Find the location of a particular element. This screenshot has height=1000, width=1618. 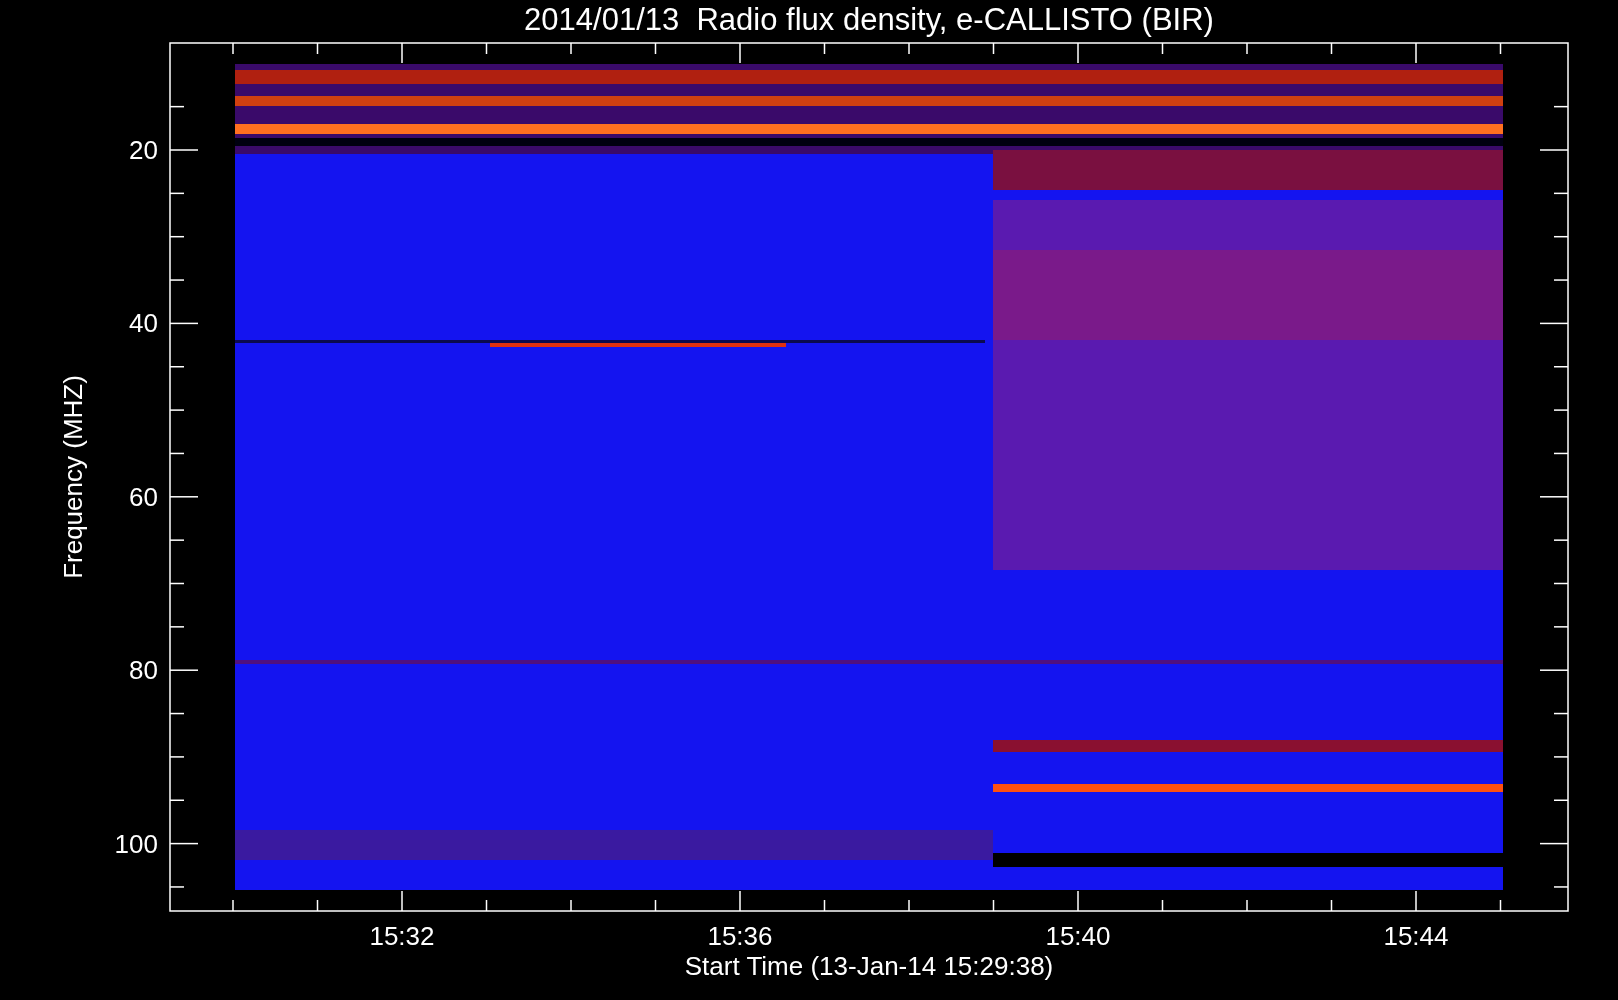

tick-label: 80 is located at coordinates (143, 670).